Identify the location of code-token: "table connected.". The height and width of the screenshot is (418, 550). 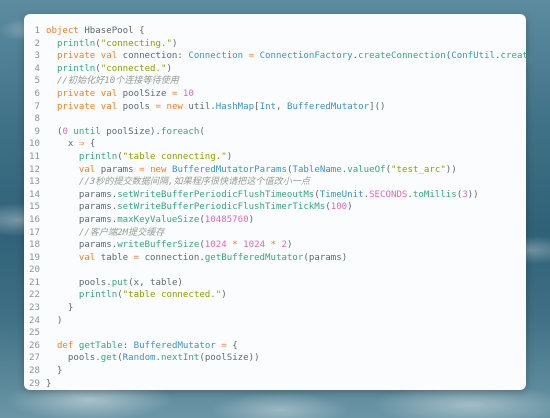
(172, 295).